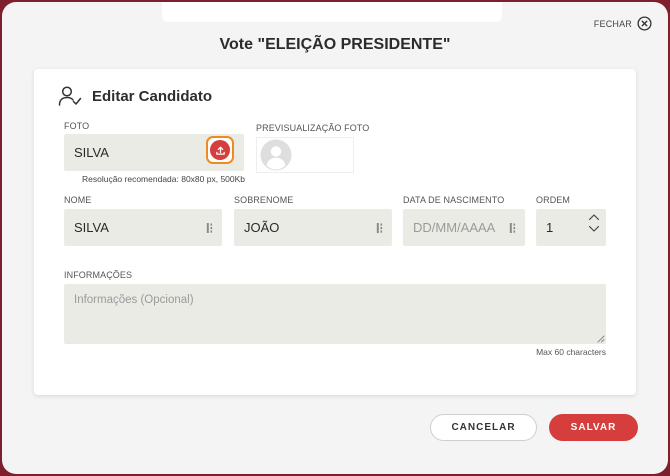 The width and height of the screenshot is (670, 476). Describe the element at coordinates (77, 126) in the screenshot. I see `photo-label: FOTO` at that location.